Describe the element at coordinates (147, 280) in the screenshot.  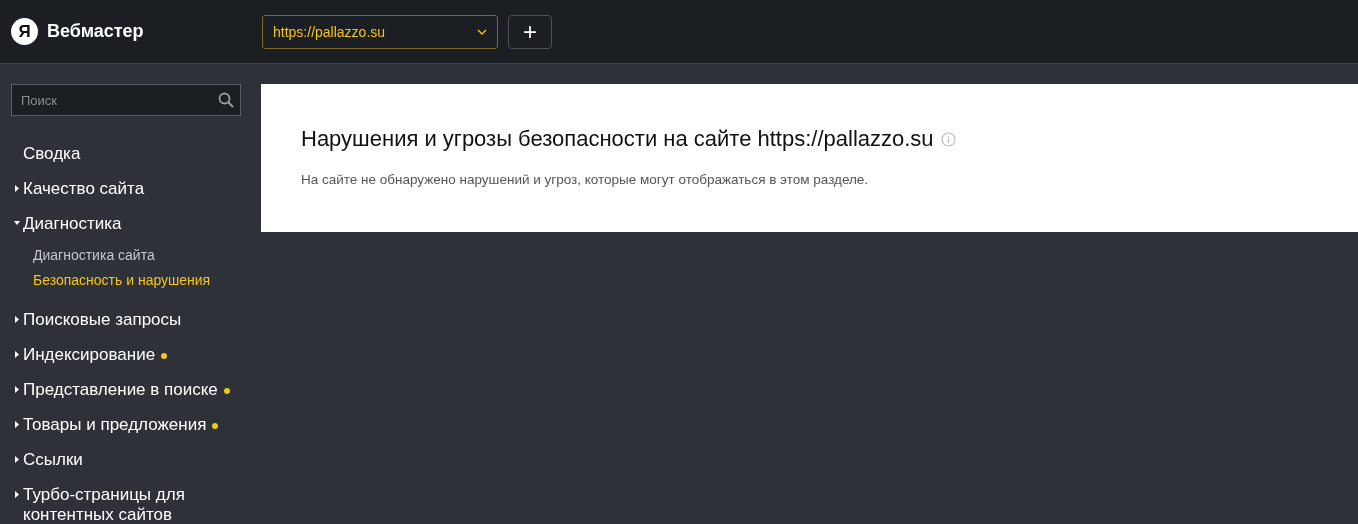
I see `nav-subitem: Безопасность и нарушения` at that location.